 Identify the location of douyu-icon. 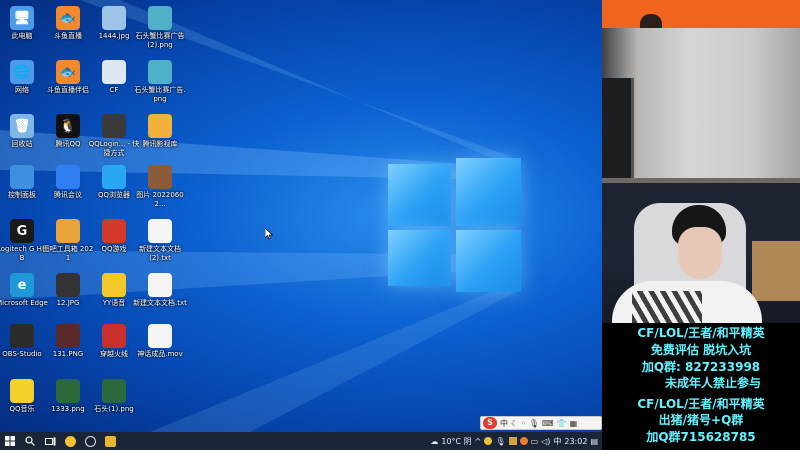
(70, 441).